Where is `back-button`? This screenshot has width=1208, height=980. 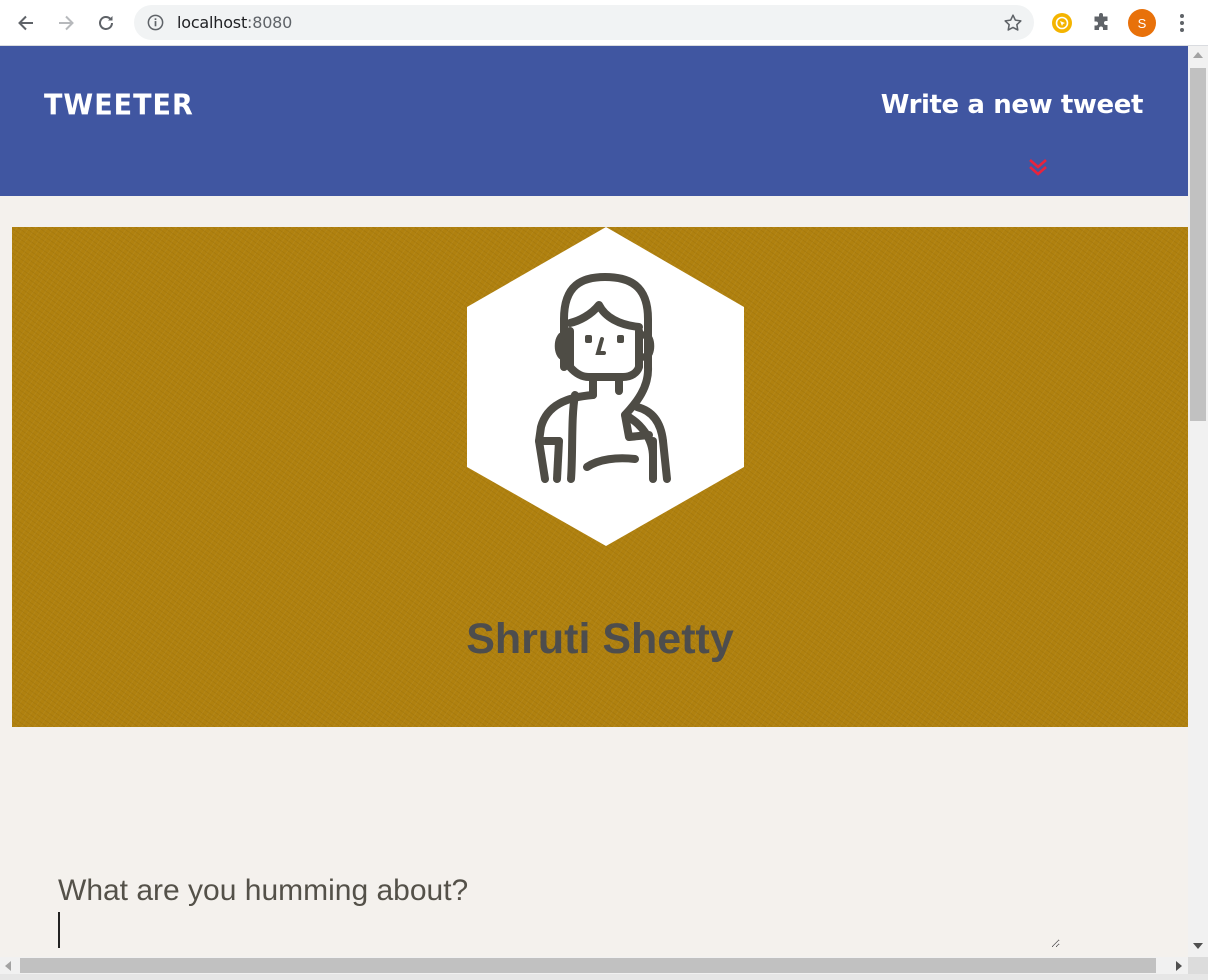
back-button is located at coordinates (26, 23).